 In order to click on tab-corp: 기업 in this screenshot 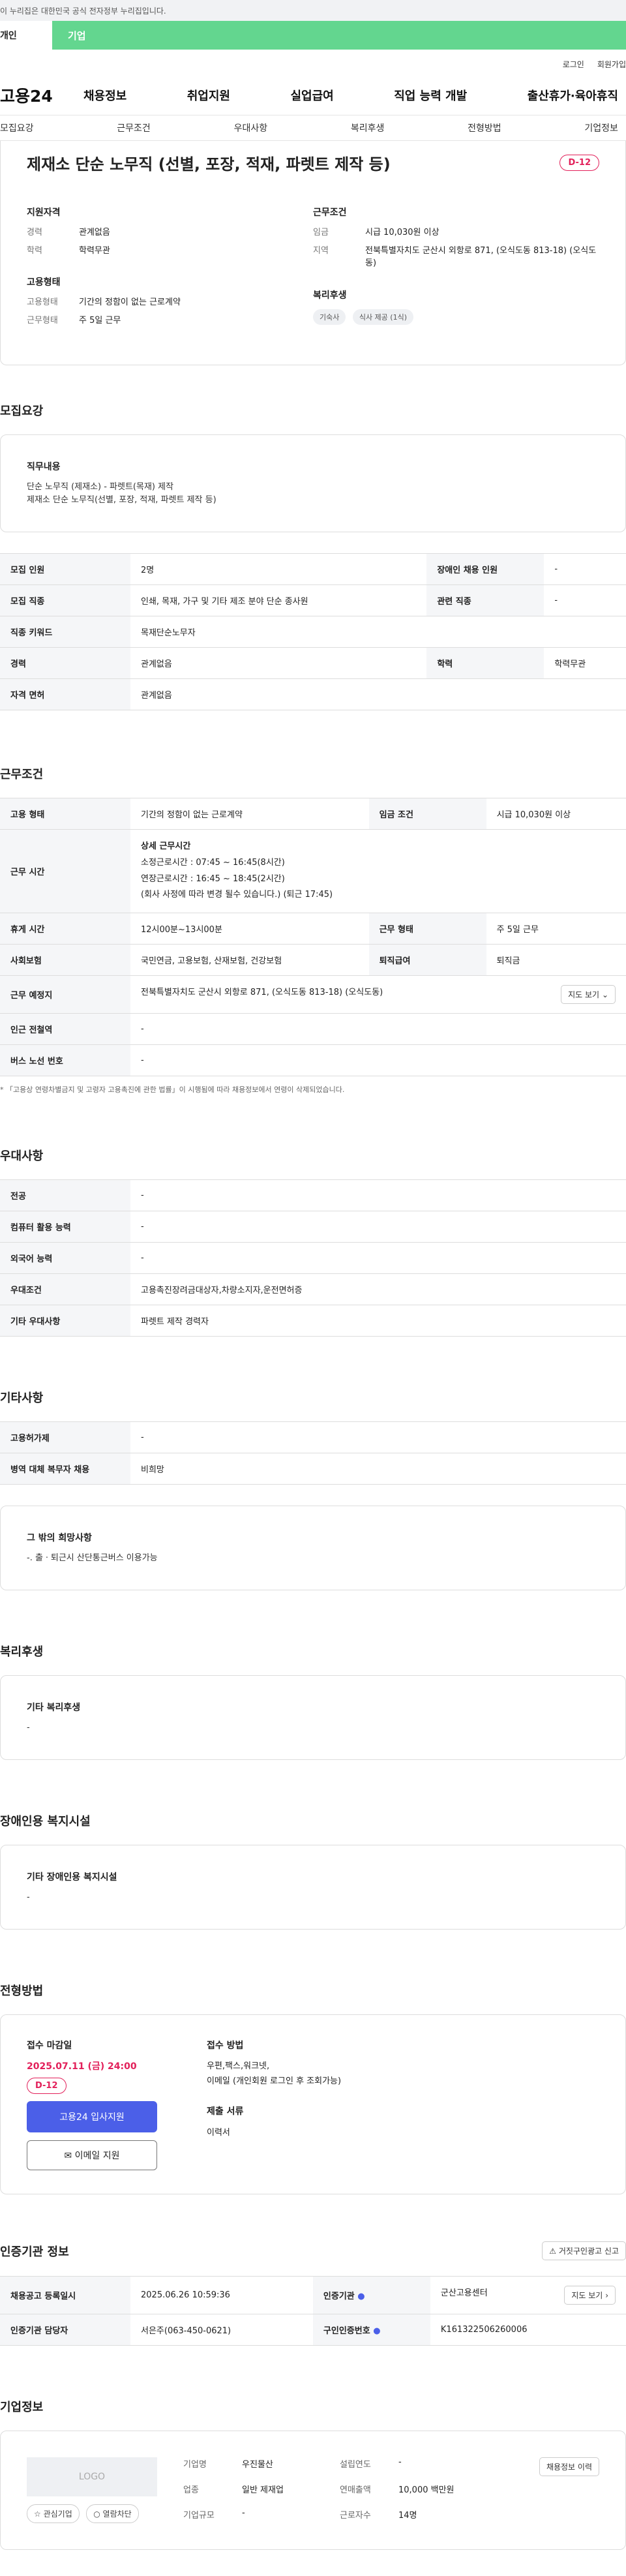, I will do `click(339, 35)`.